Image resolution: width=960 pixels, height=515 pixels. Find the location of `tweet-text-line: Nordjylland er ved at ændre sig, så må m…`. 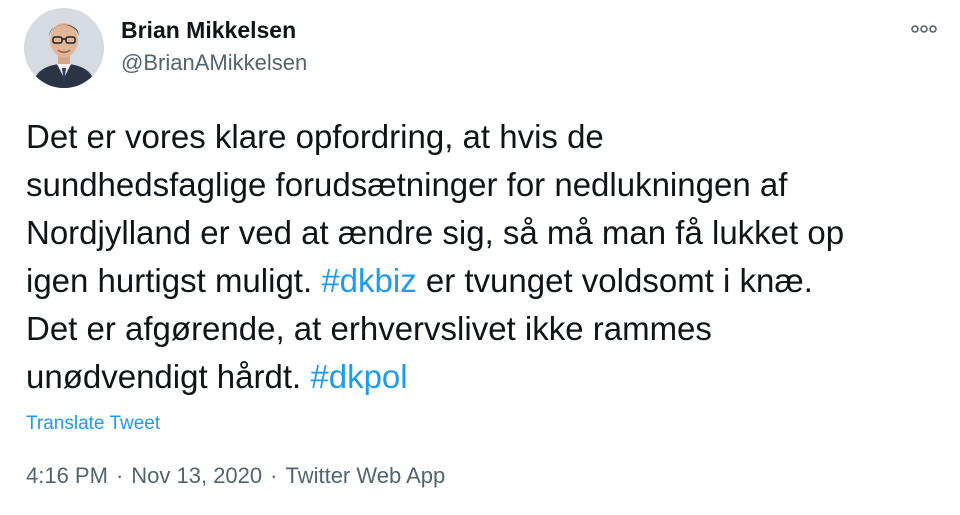

tweet-text-line: Nordjylland er ved at ændre sig, så må m… is located at coordinates (486, 233).